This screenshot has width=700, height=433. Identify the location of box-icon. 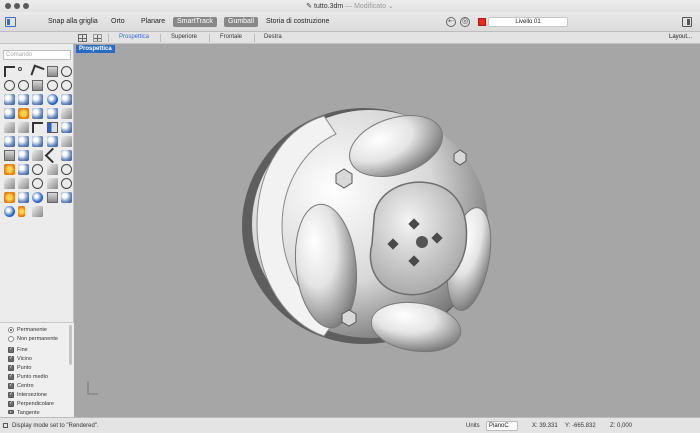
(37, 99).